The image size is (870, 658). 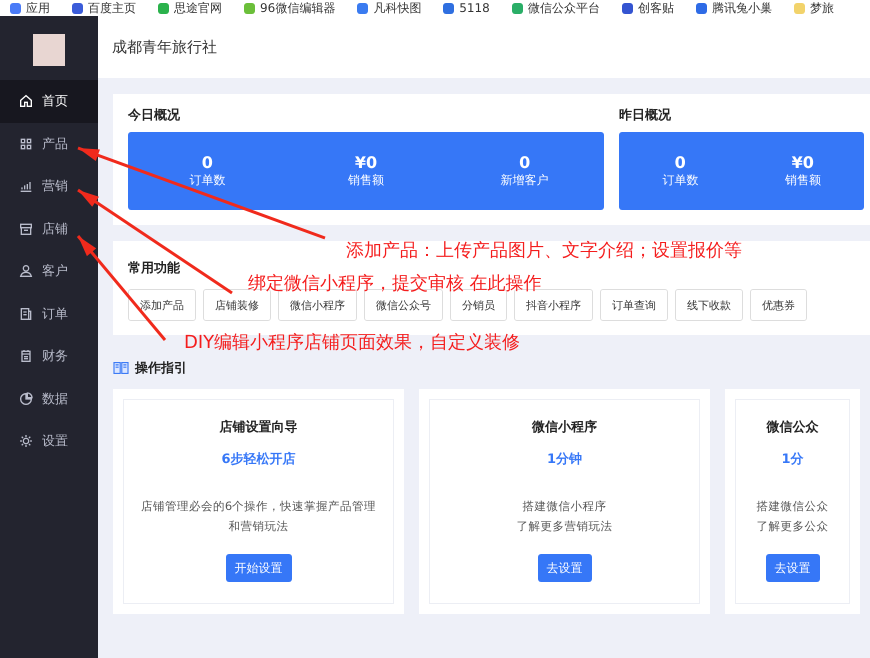 What do you see at coordinates (258, 526) in the screenshot?
I see `card-description-line: 和营销玩法` at bounding box center [258, 526].